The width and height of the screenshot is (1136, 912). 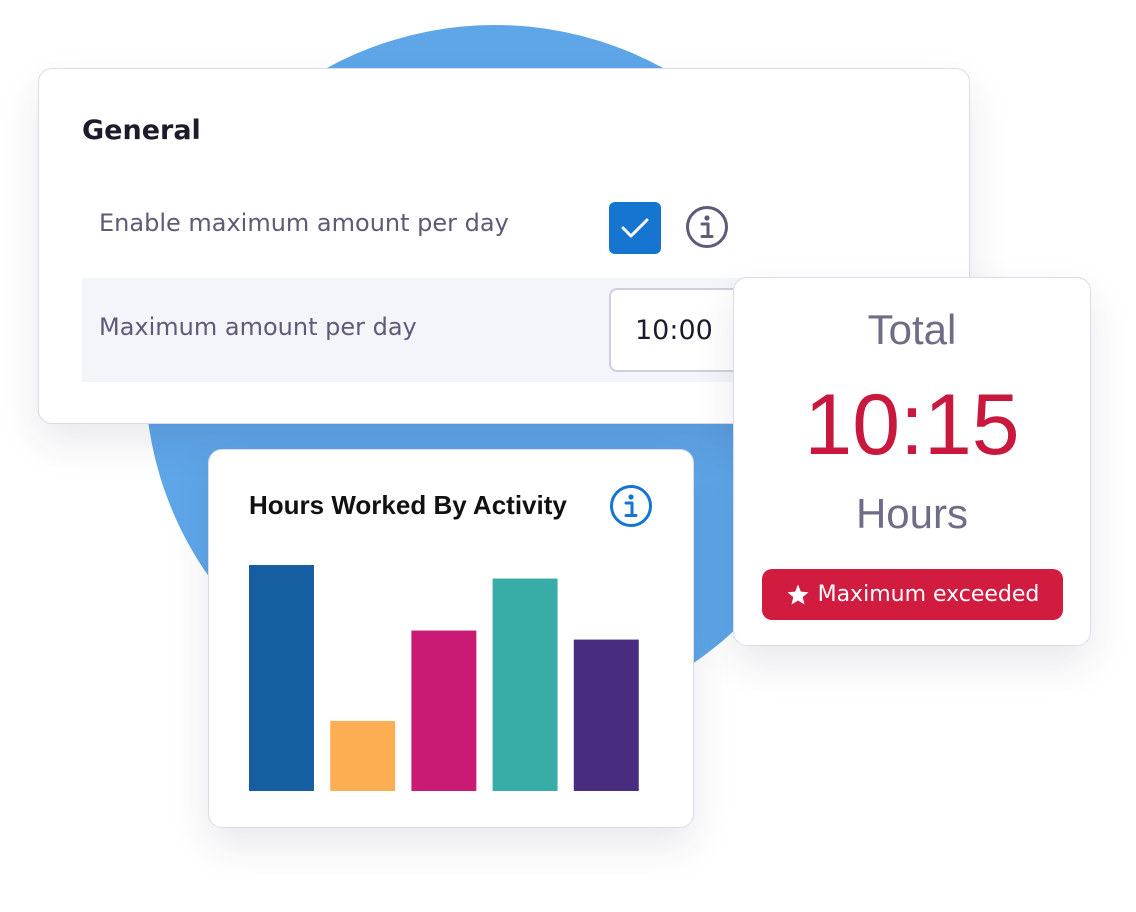 What do you see at coordinates (912, 329) in the screenshot?
I see `total-label: Total` at bounding box center [912, 329].